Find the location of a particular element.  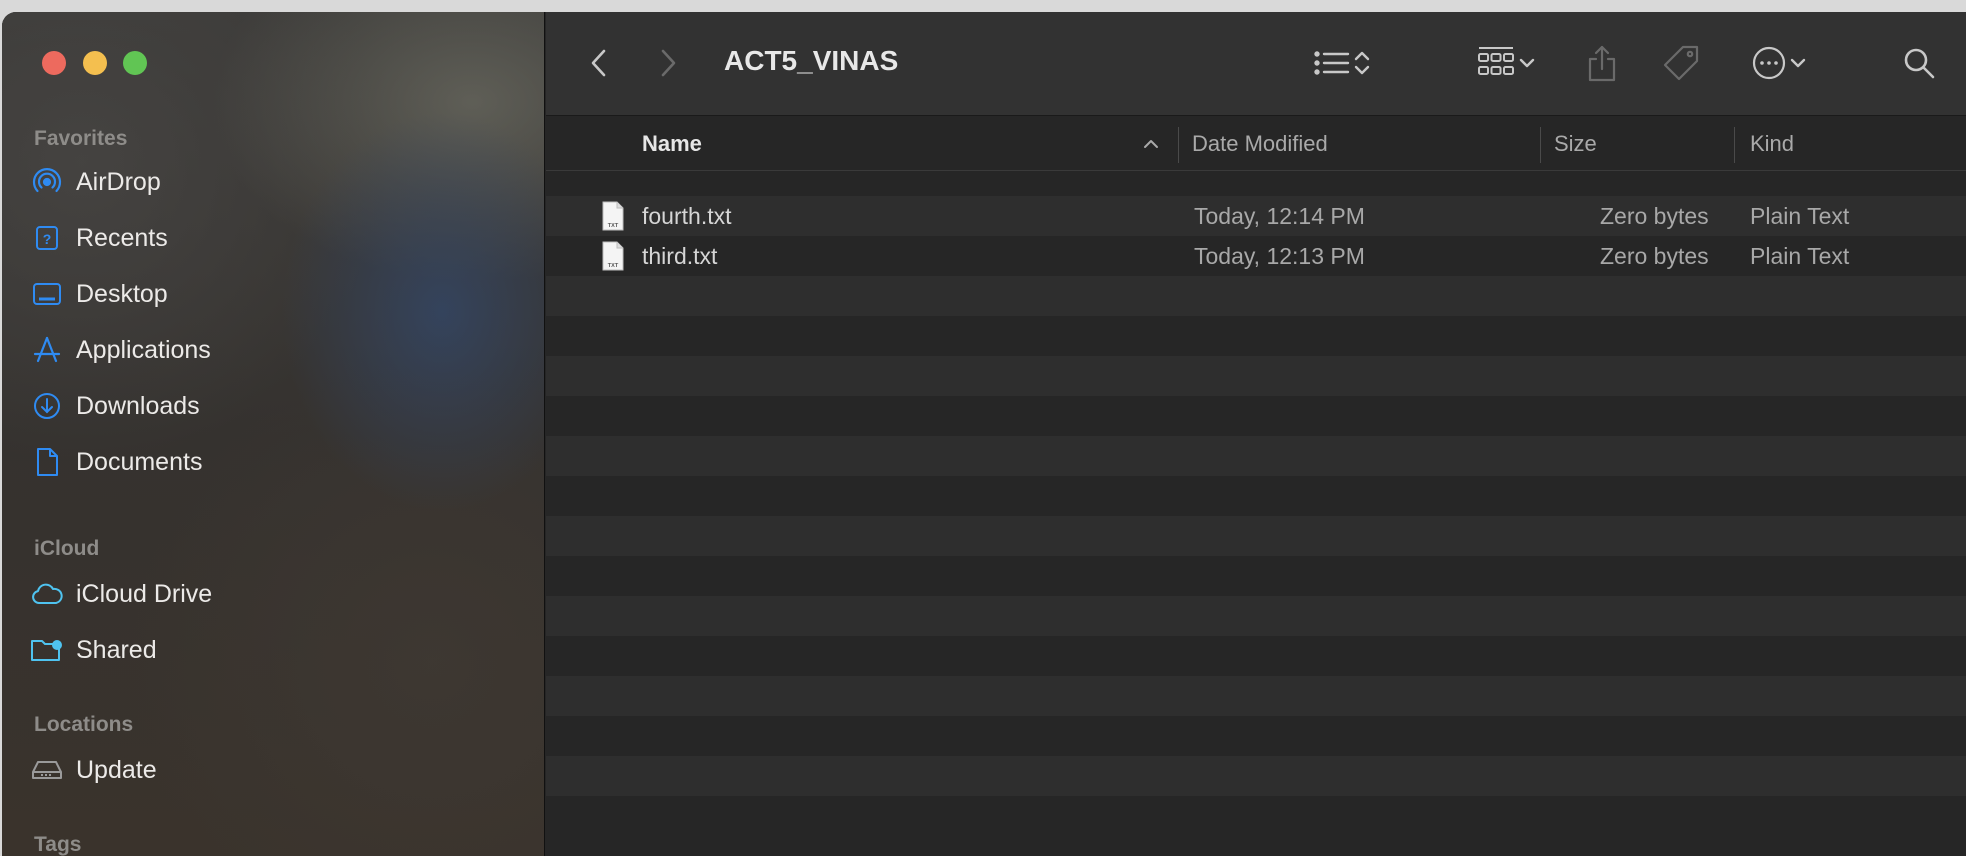

column-size-header: Size is located at coordinates (1644, 144).